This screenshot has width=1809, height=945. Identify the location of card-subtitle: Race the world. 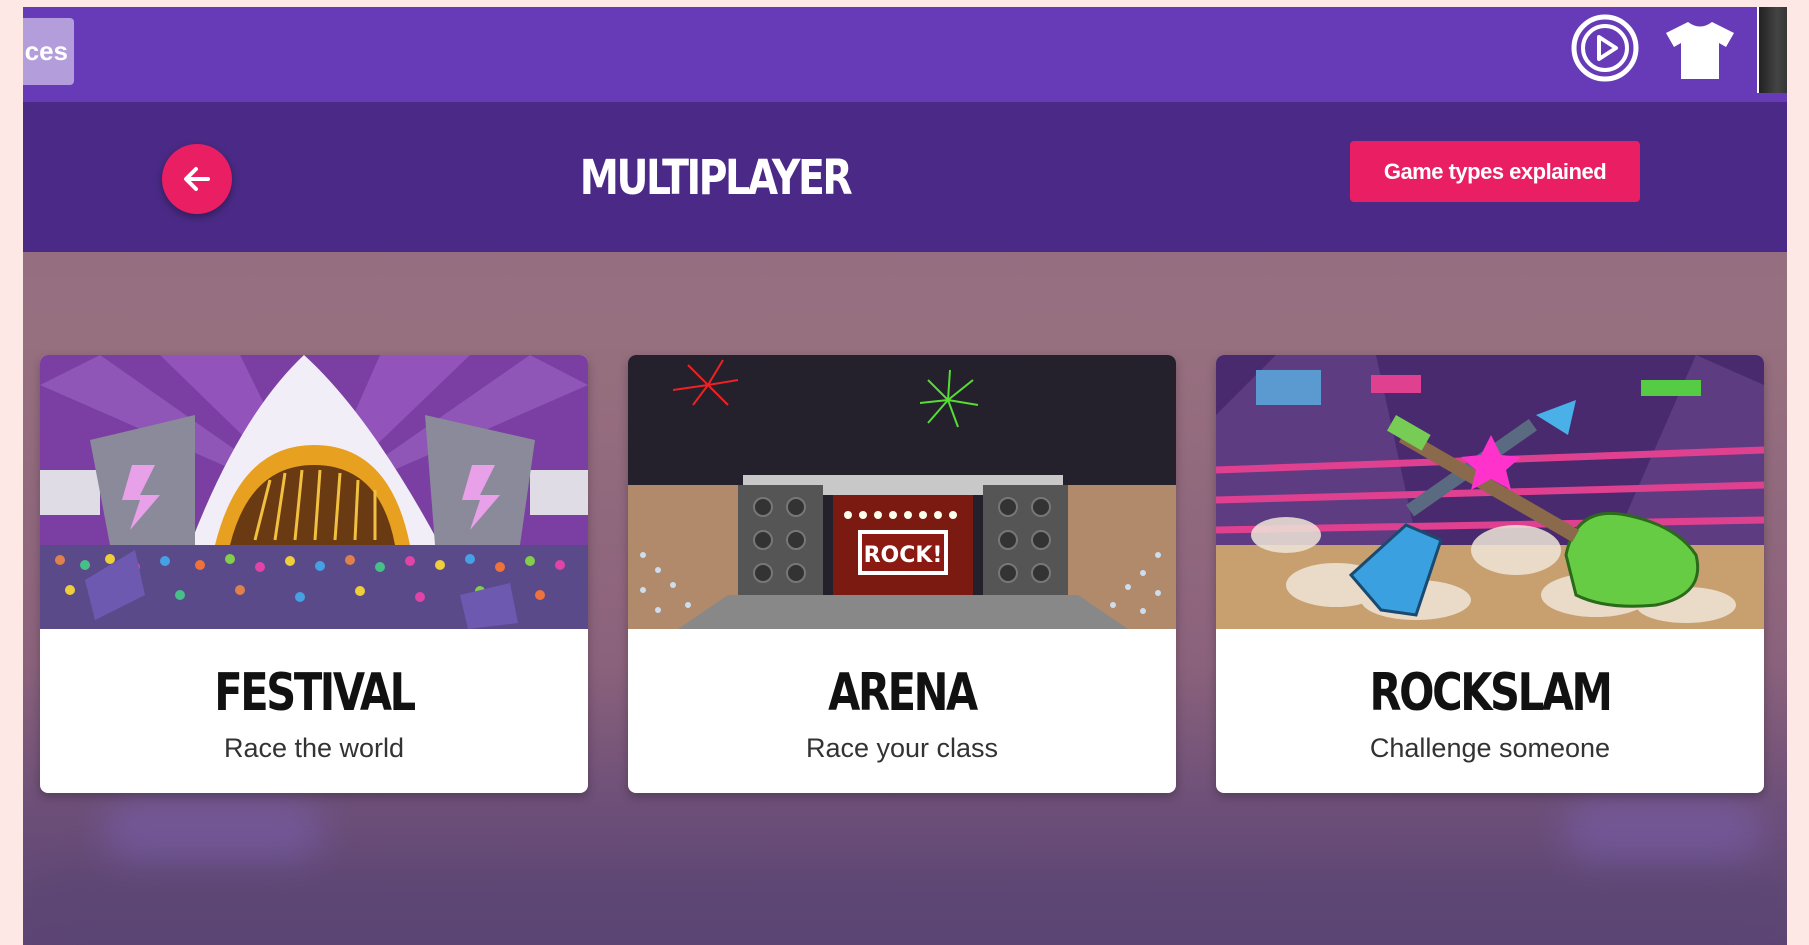
(314, 748).